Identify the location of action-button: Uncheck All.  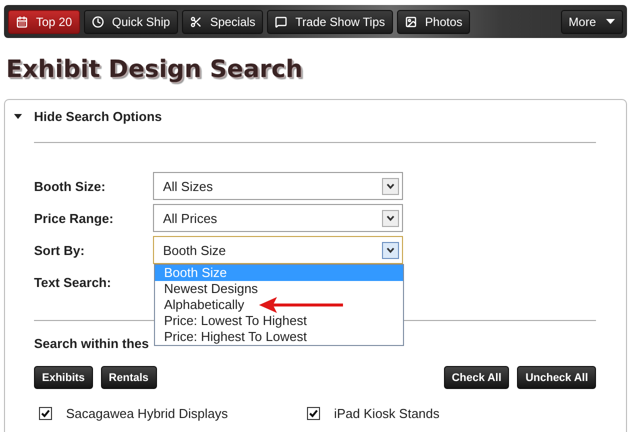
(556, 377).